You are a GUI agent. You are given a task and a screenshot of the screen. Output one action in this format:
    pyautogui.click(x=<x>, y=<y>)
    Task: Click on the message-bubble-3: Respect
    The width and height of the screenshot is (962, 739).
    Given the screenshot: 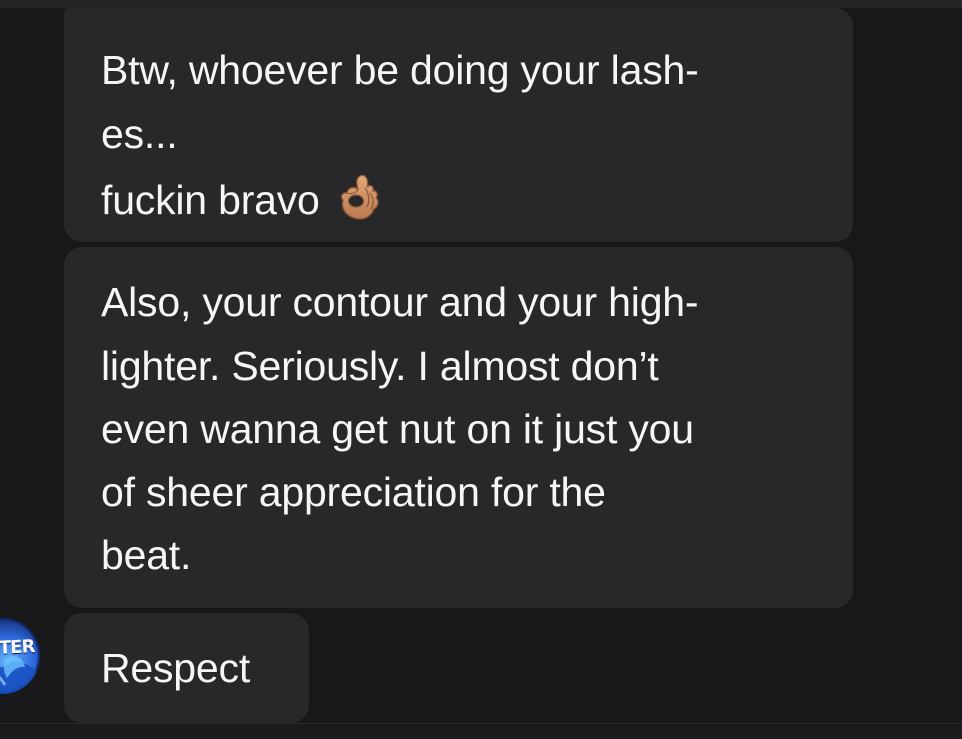 What is the action you would take?
    pyautogui.click(x=186, y=668)
    